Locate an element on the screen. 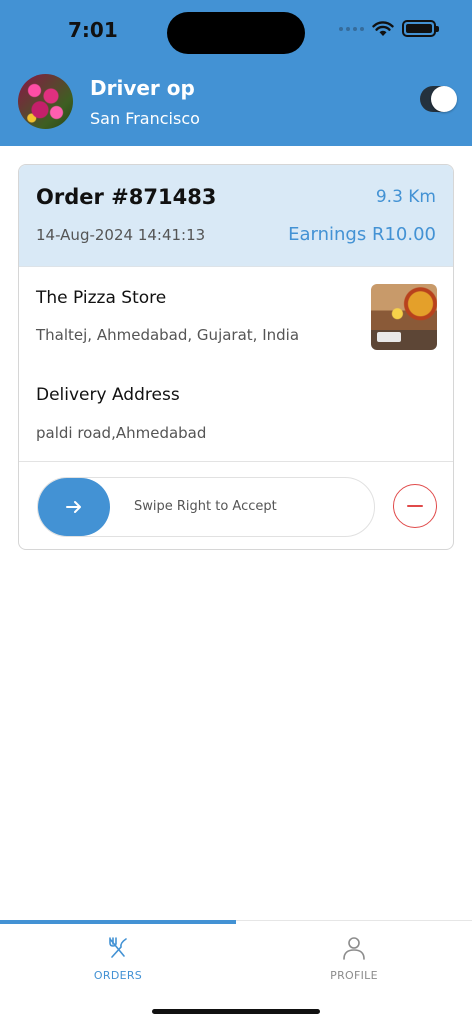 This screenshot has width=472, height=1024. store-image is located at coordinates (404, 317).